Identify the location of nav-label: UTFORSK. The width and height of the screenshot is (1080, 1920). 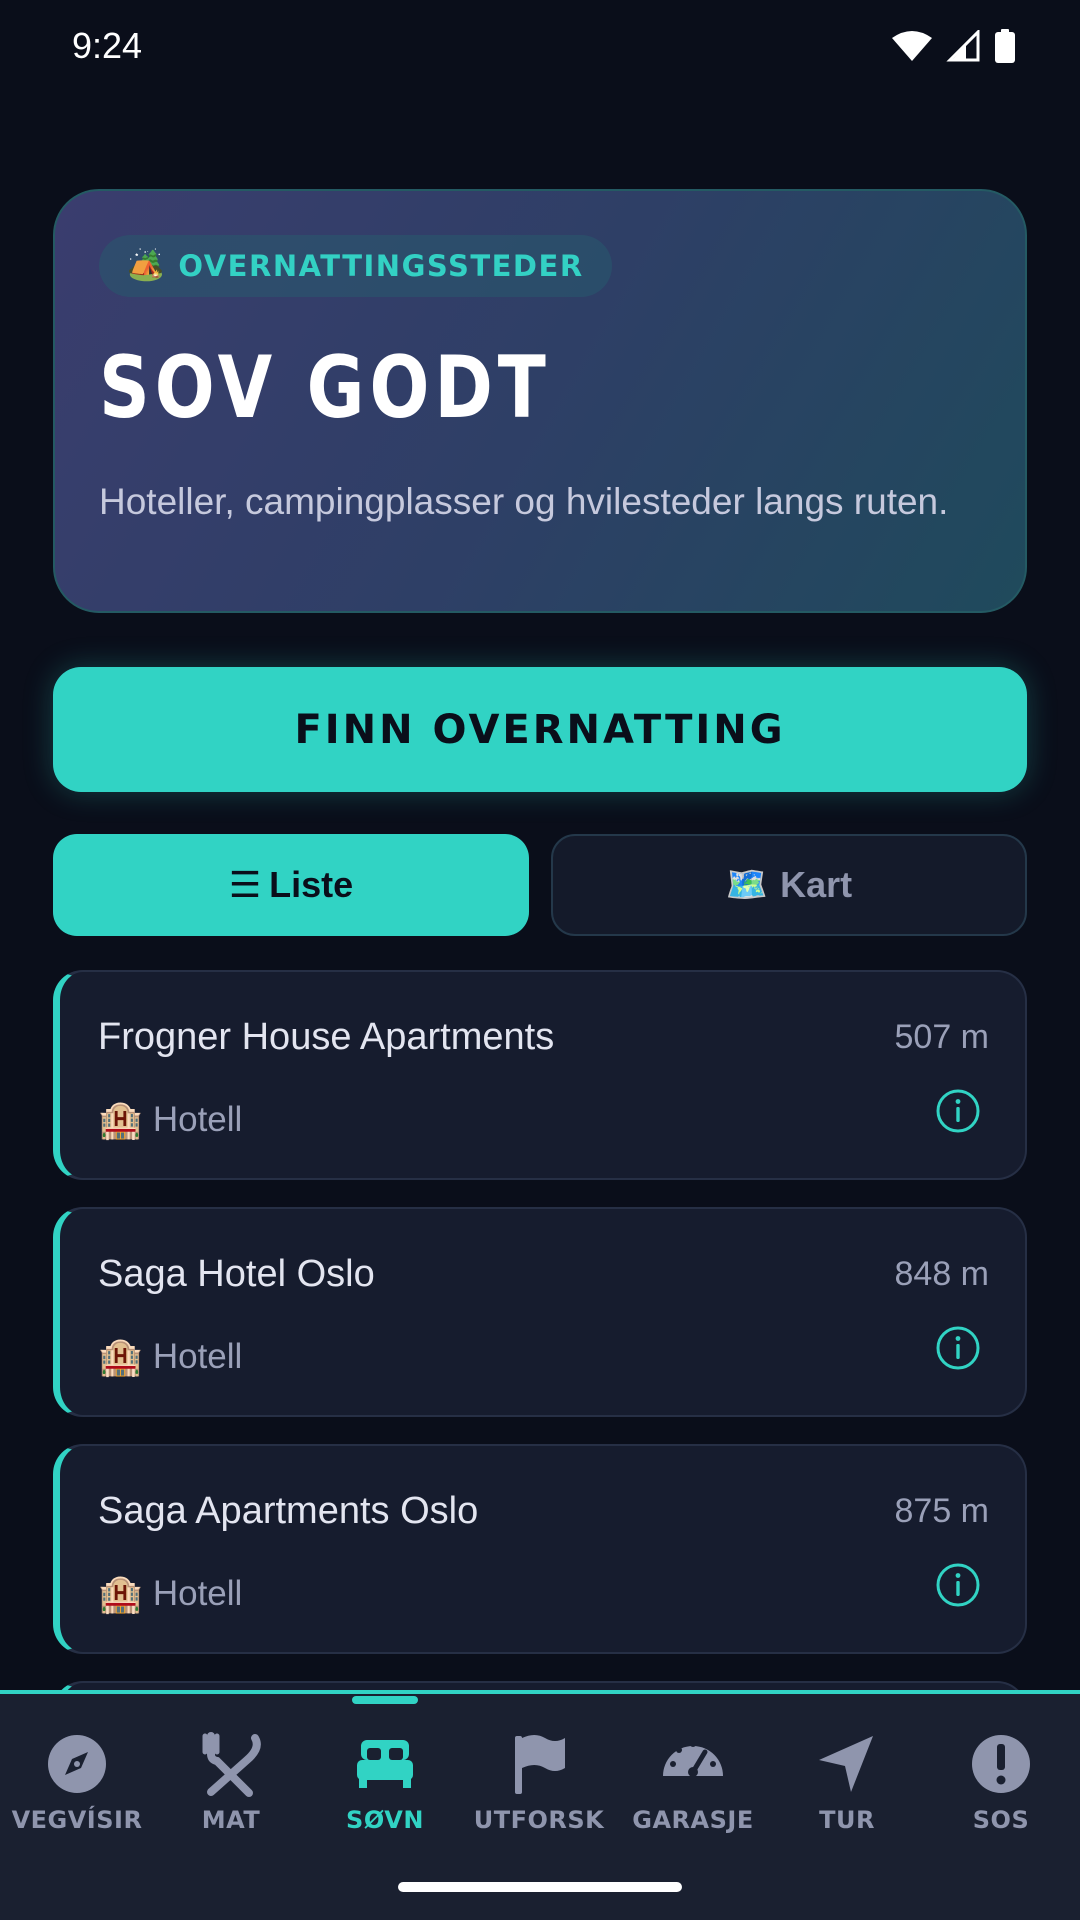
(539, 1820).